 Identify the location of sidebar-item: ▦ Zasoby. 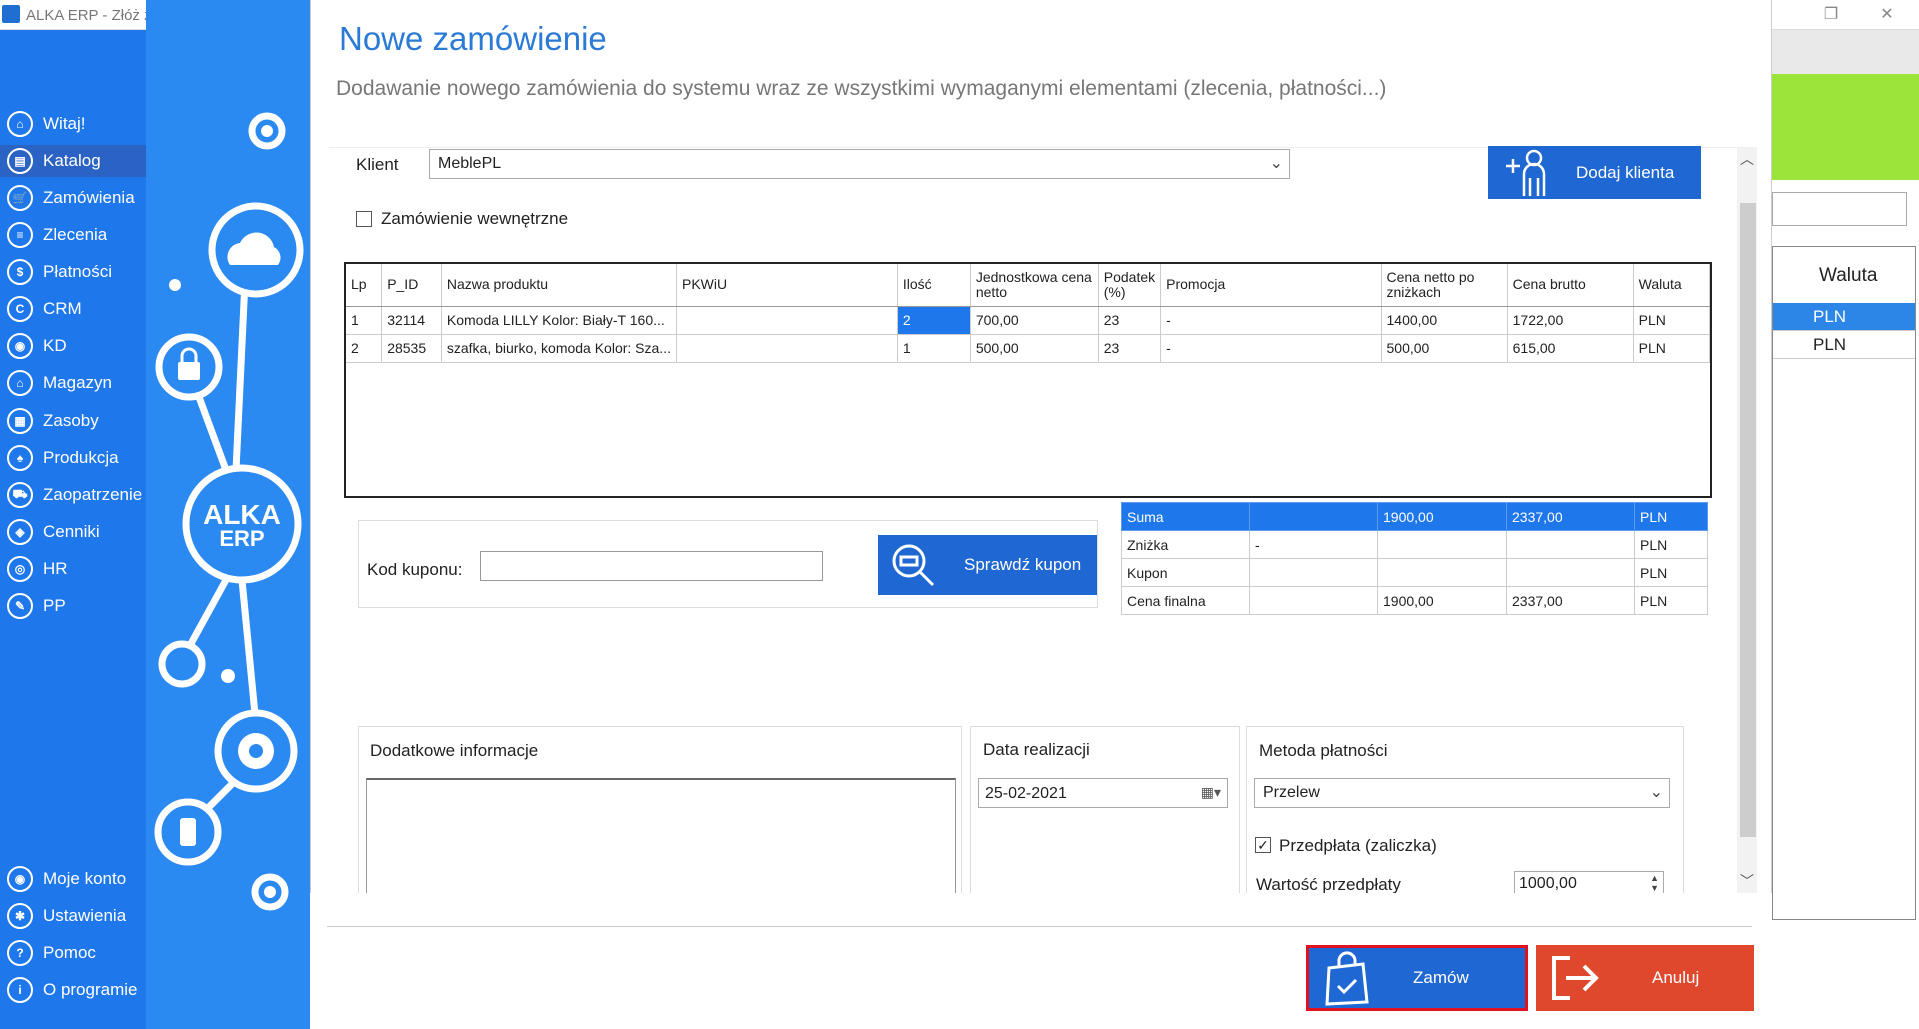
(73, 421).